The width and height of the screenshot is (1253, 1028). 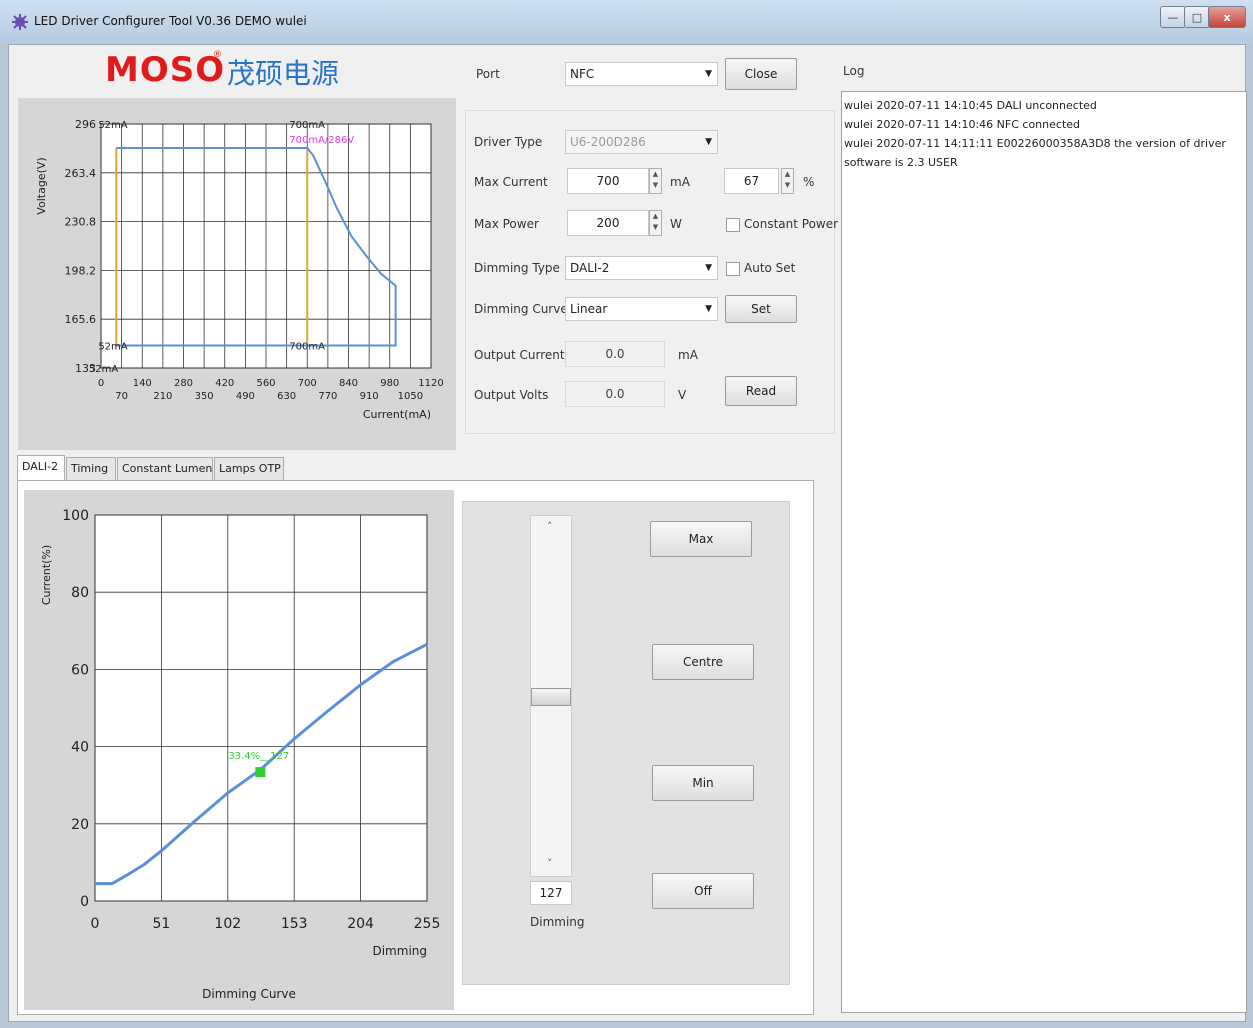 What do you see at coordinates (809, 182) in the screenshot?
I see `percent-unit: %` at bounding box center [809, 182].